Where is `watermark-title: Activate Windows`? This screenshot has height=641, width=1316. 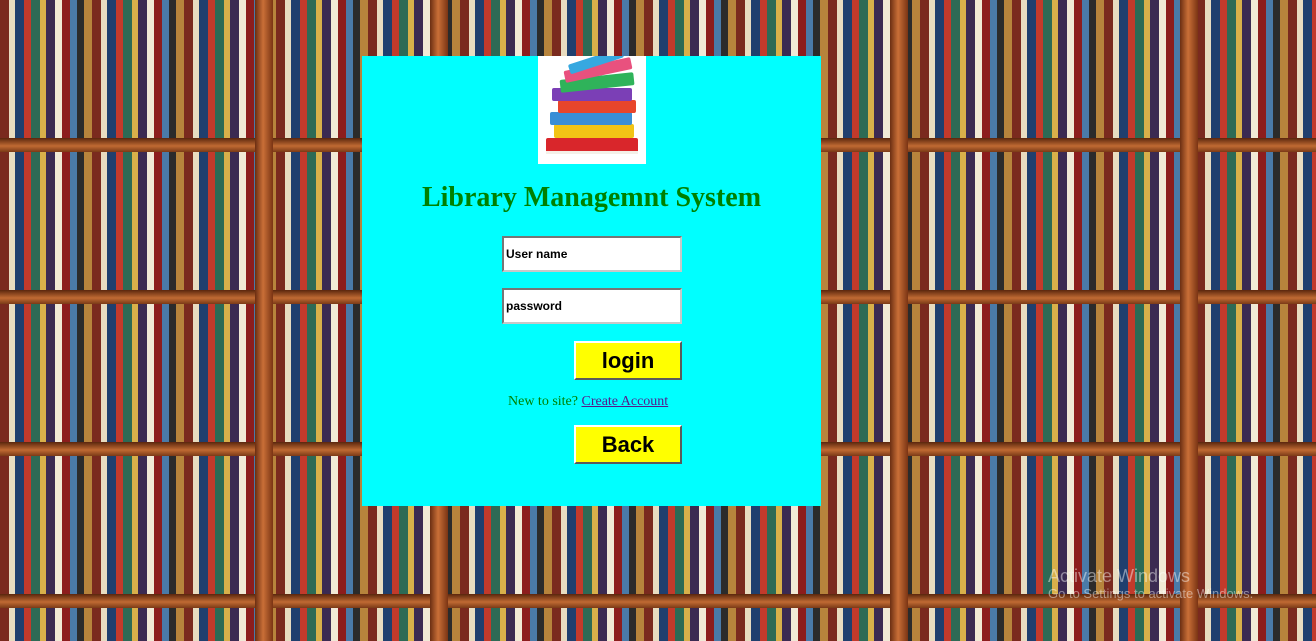 watermark-title: Activate Windows is located at coordinates (1119, 576).